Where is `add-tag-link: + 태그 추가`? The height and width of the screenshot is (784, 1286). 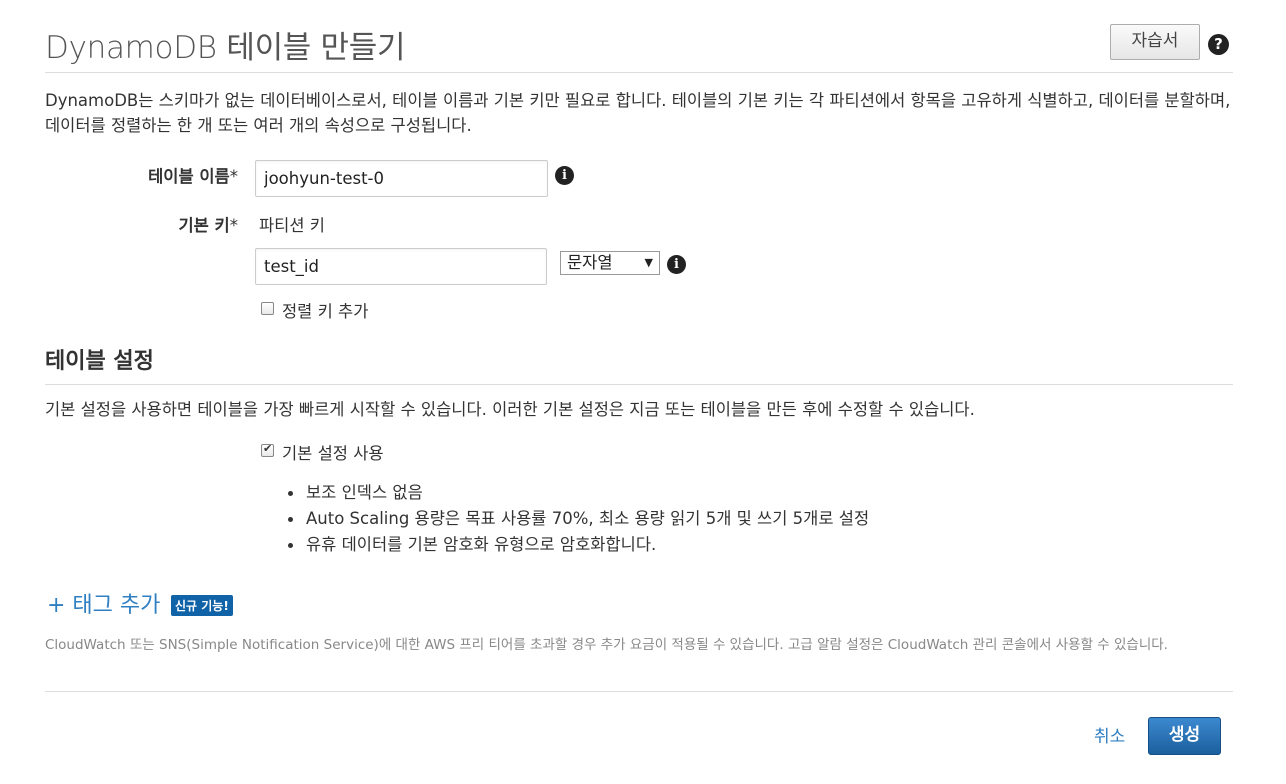 add-tag-link: + 태그 추가 is located at coordinates (103, 603).